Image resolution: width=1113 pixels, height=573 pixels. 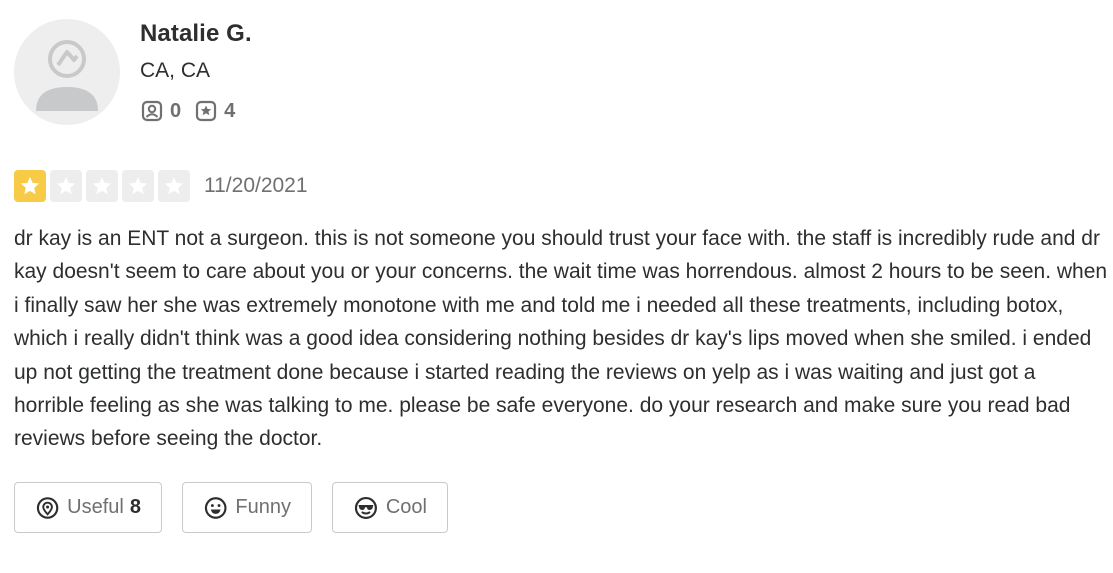 What do you see at coordinates (175, 70) in the screenshot?
I see `user-location: CA, CA` at bounding box center [175, 70].